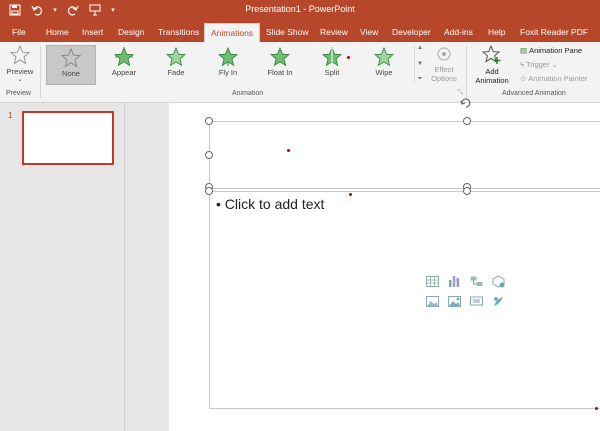 The image size is (600, 431). What do you see at coordinates (460, 93) in the screenshot?
I see `dialog-launcher-icon: ⤡` at bounding box center [460, 93].